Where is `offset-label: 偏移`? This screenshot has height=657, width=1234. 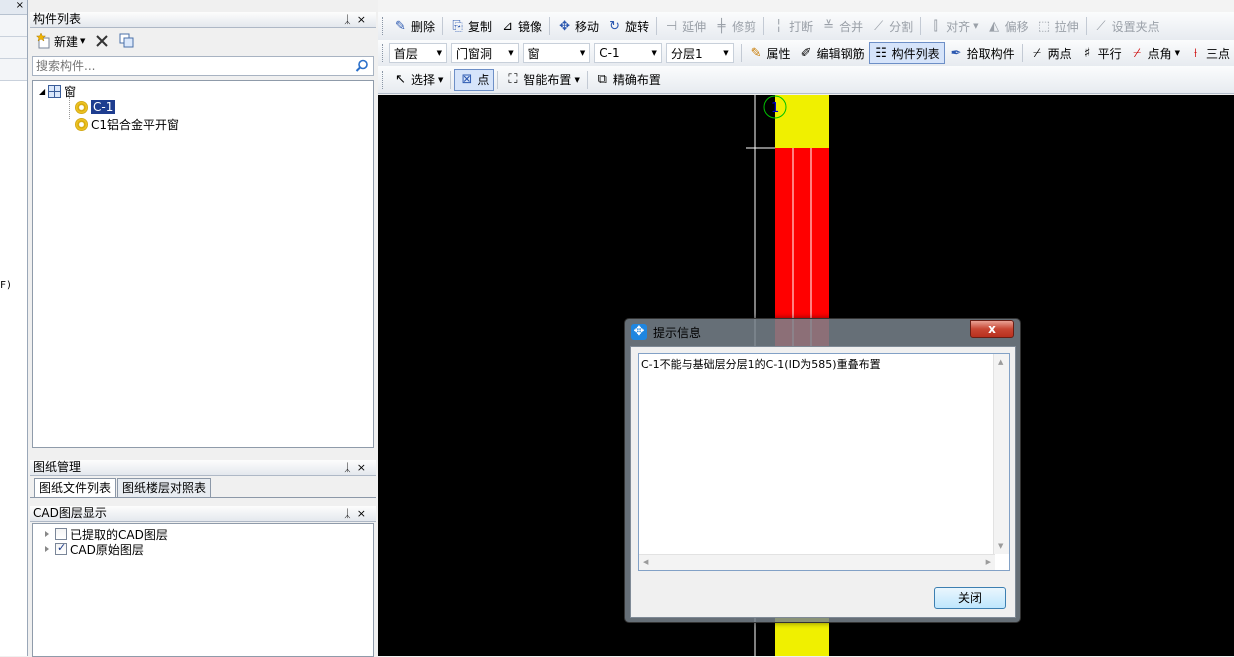 offset-label: 偏移 is located at coordinates (1016, 26).